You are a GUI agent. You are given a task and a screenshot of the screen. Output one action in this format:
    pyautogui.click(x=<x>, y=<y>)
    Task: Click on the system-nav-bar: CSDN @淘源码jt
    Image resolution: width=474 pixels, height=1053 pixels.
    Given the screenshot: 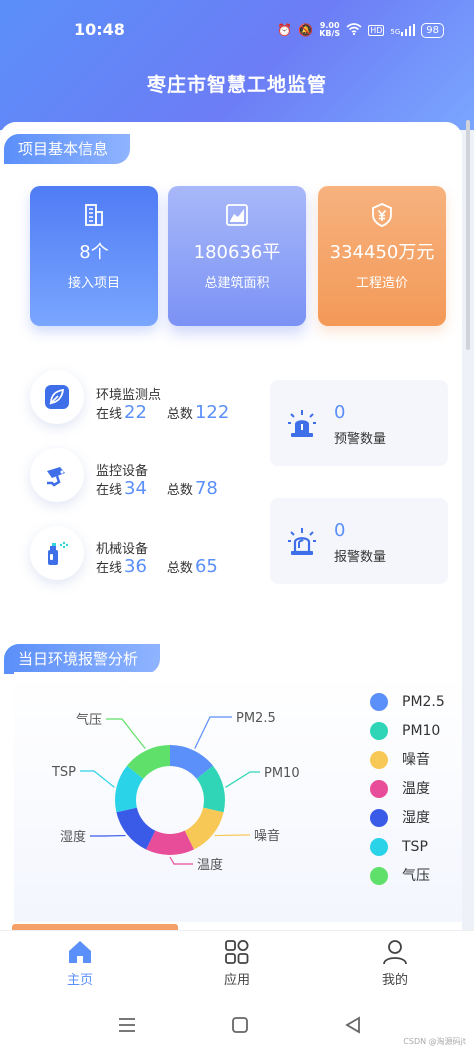 What is the action you would take?
    pyautogui.click(x=237, y=1026)
    